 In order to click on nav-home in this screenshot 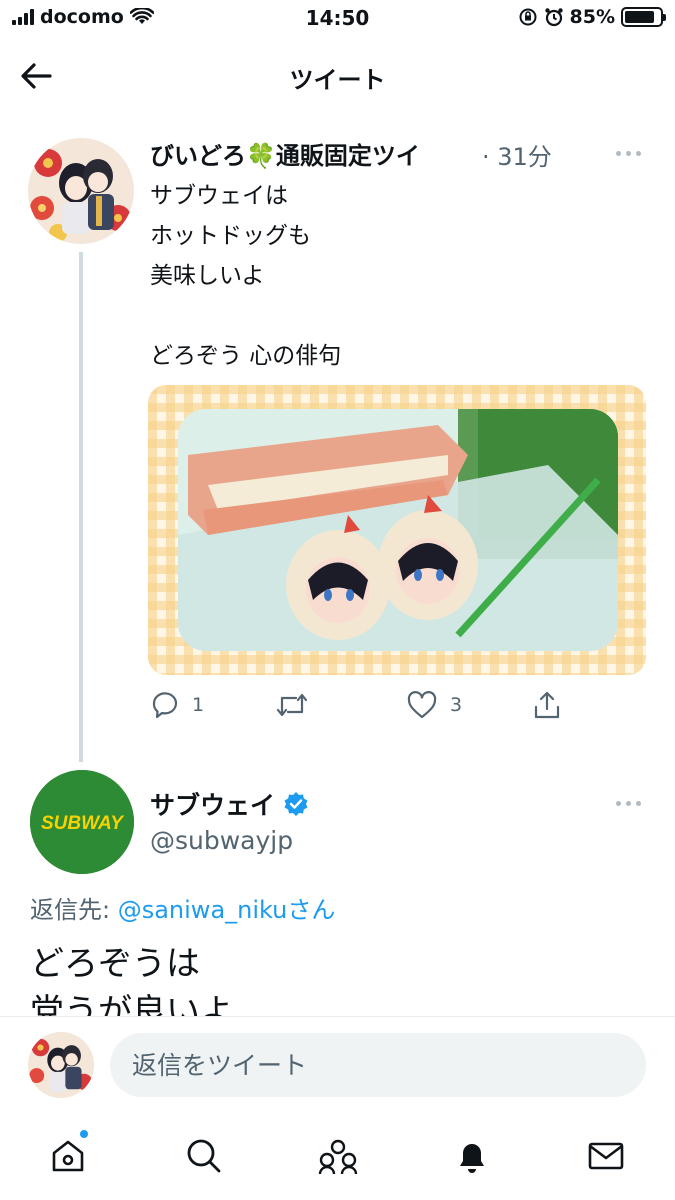, I will do `click(68, 1153)`.